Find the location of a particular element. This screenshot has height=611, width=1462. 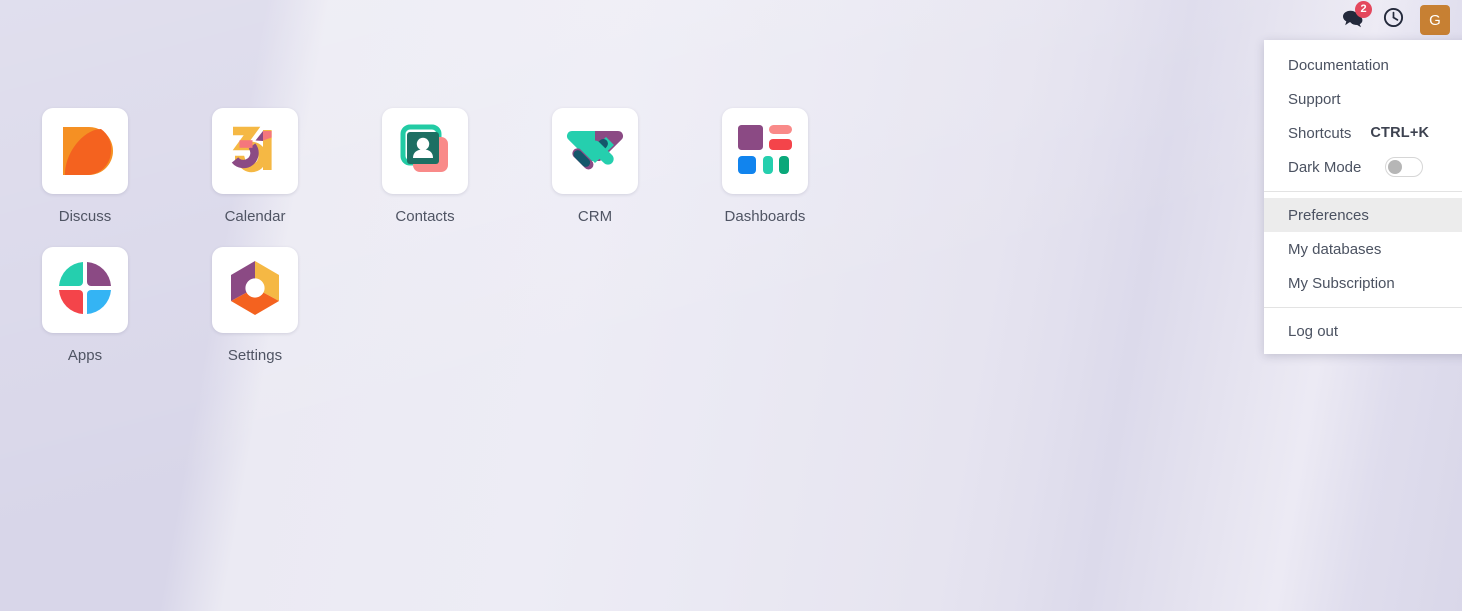

app-label: Contacts is located at coordinates (425, 216).